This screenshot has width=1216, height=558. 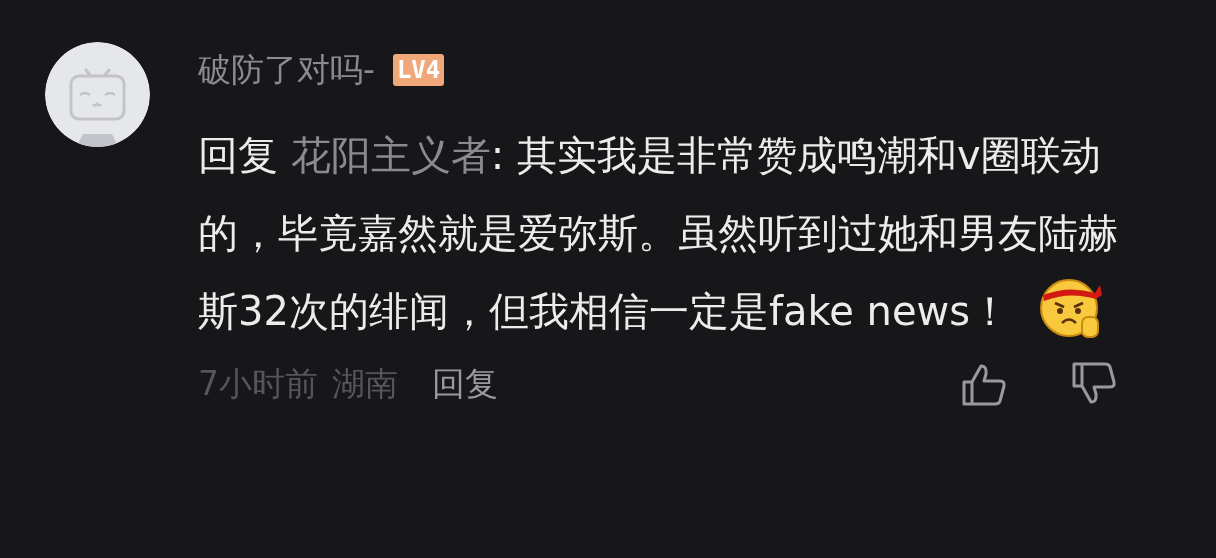 What do you see at coordinates (258, 383) in the screenshot?
I see `post-time: 7小时前` at bounding box center [258, 383].